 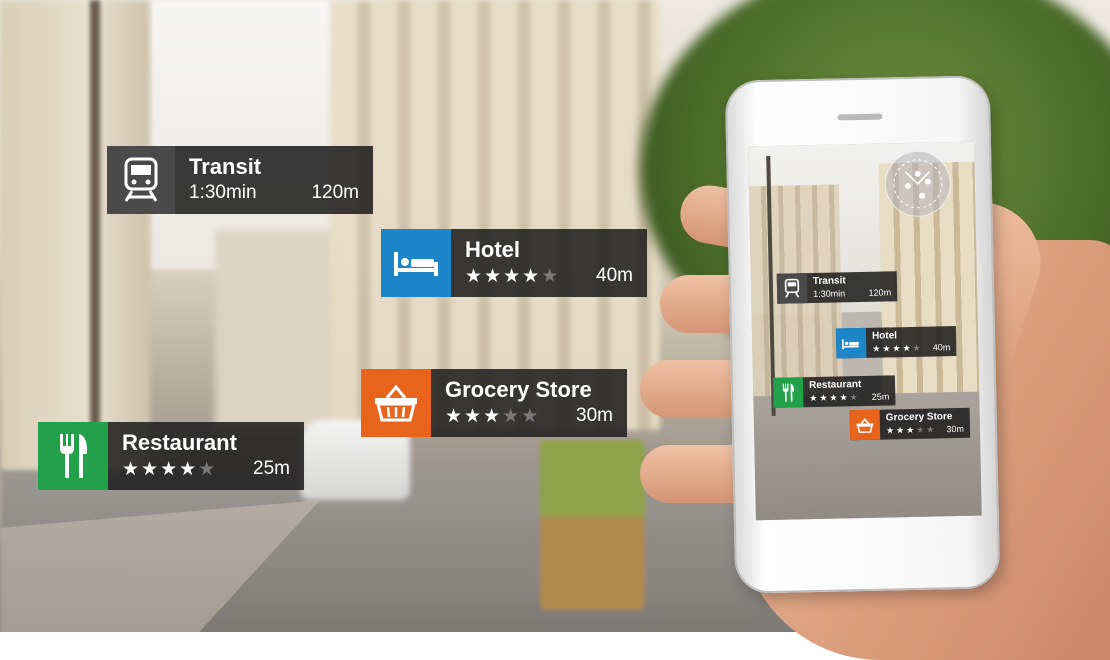 I want to click on screen-restaurant-title: Restaurant, so click(x=835, y=385).